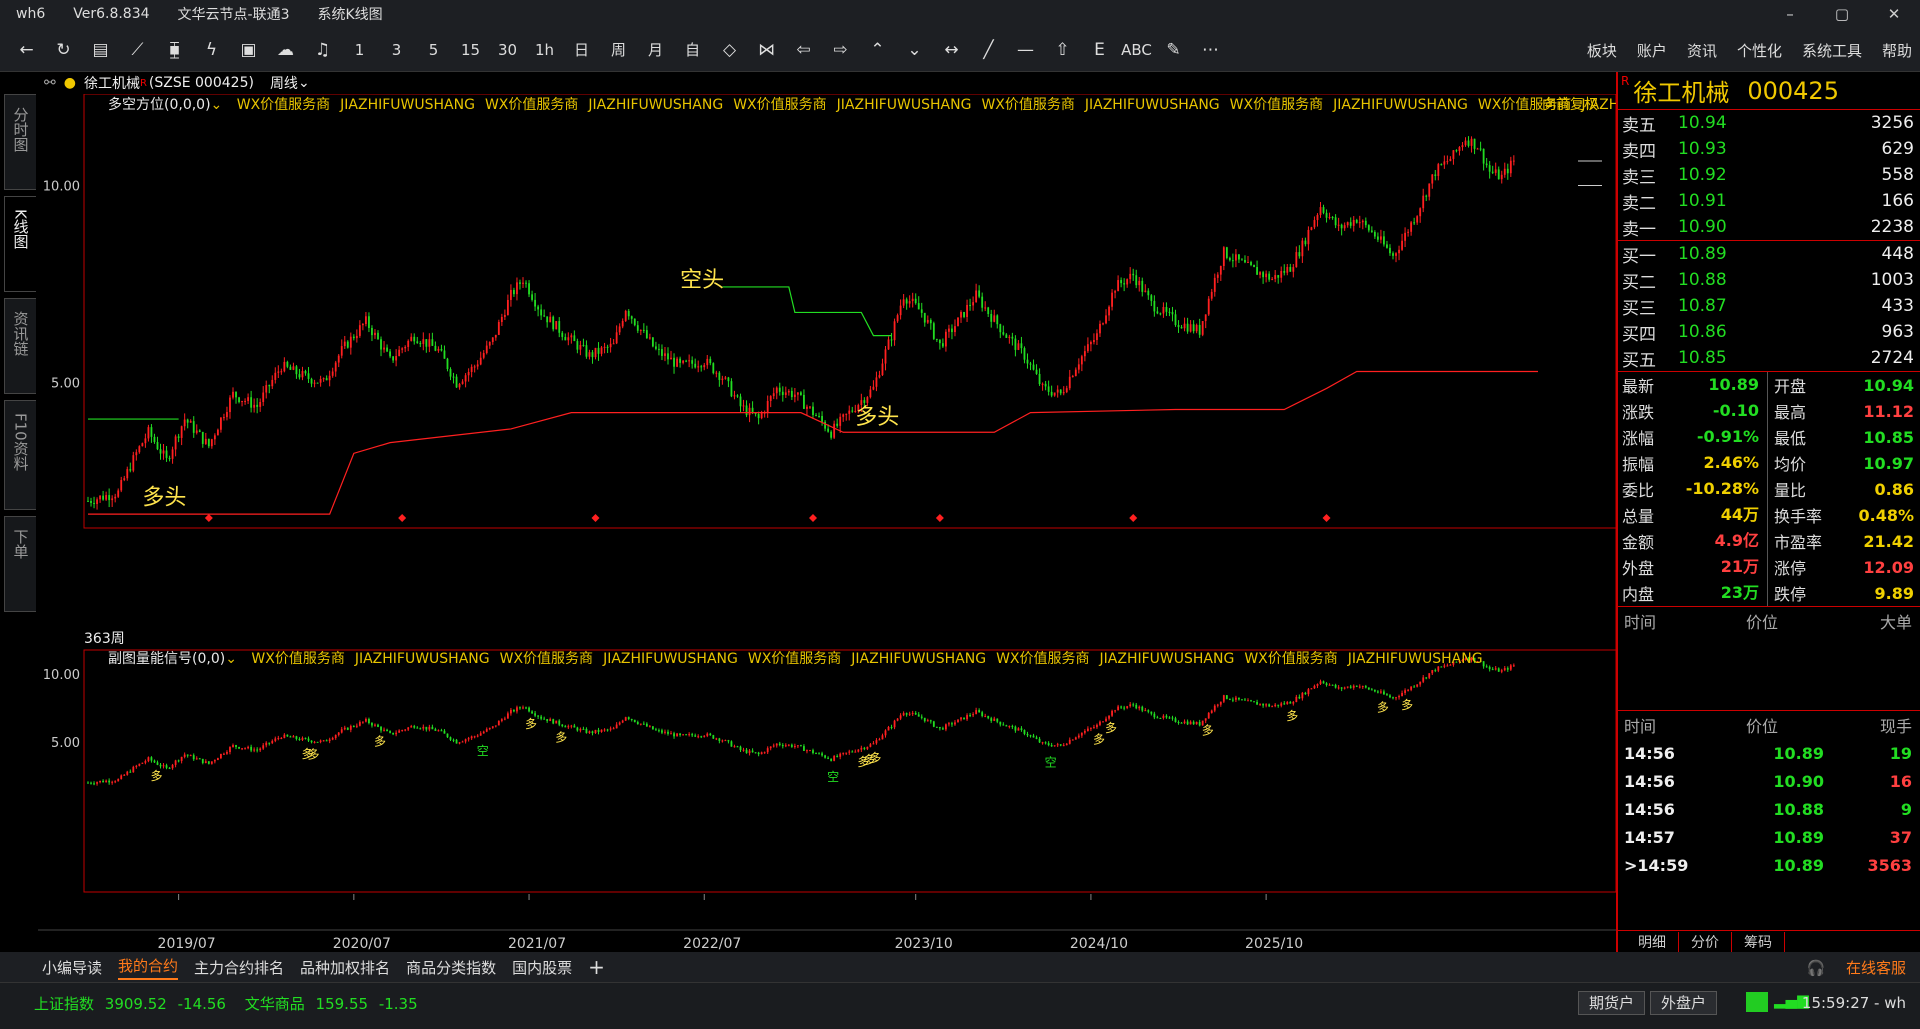  What do you see at coordinates (20, 346) in the screenshot?
I see `tab-news-chain: 资讯链` at bounding box center [20, 346].